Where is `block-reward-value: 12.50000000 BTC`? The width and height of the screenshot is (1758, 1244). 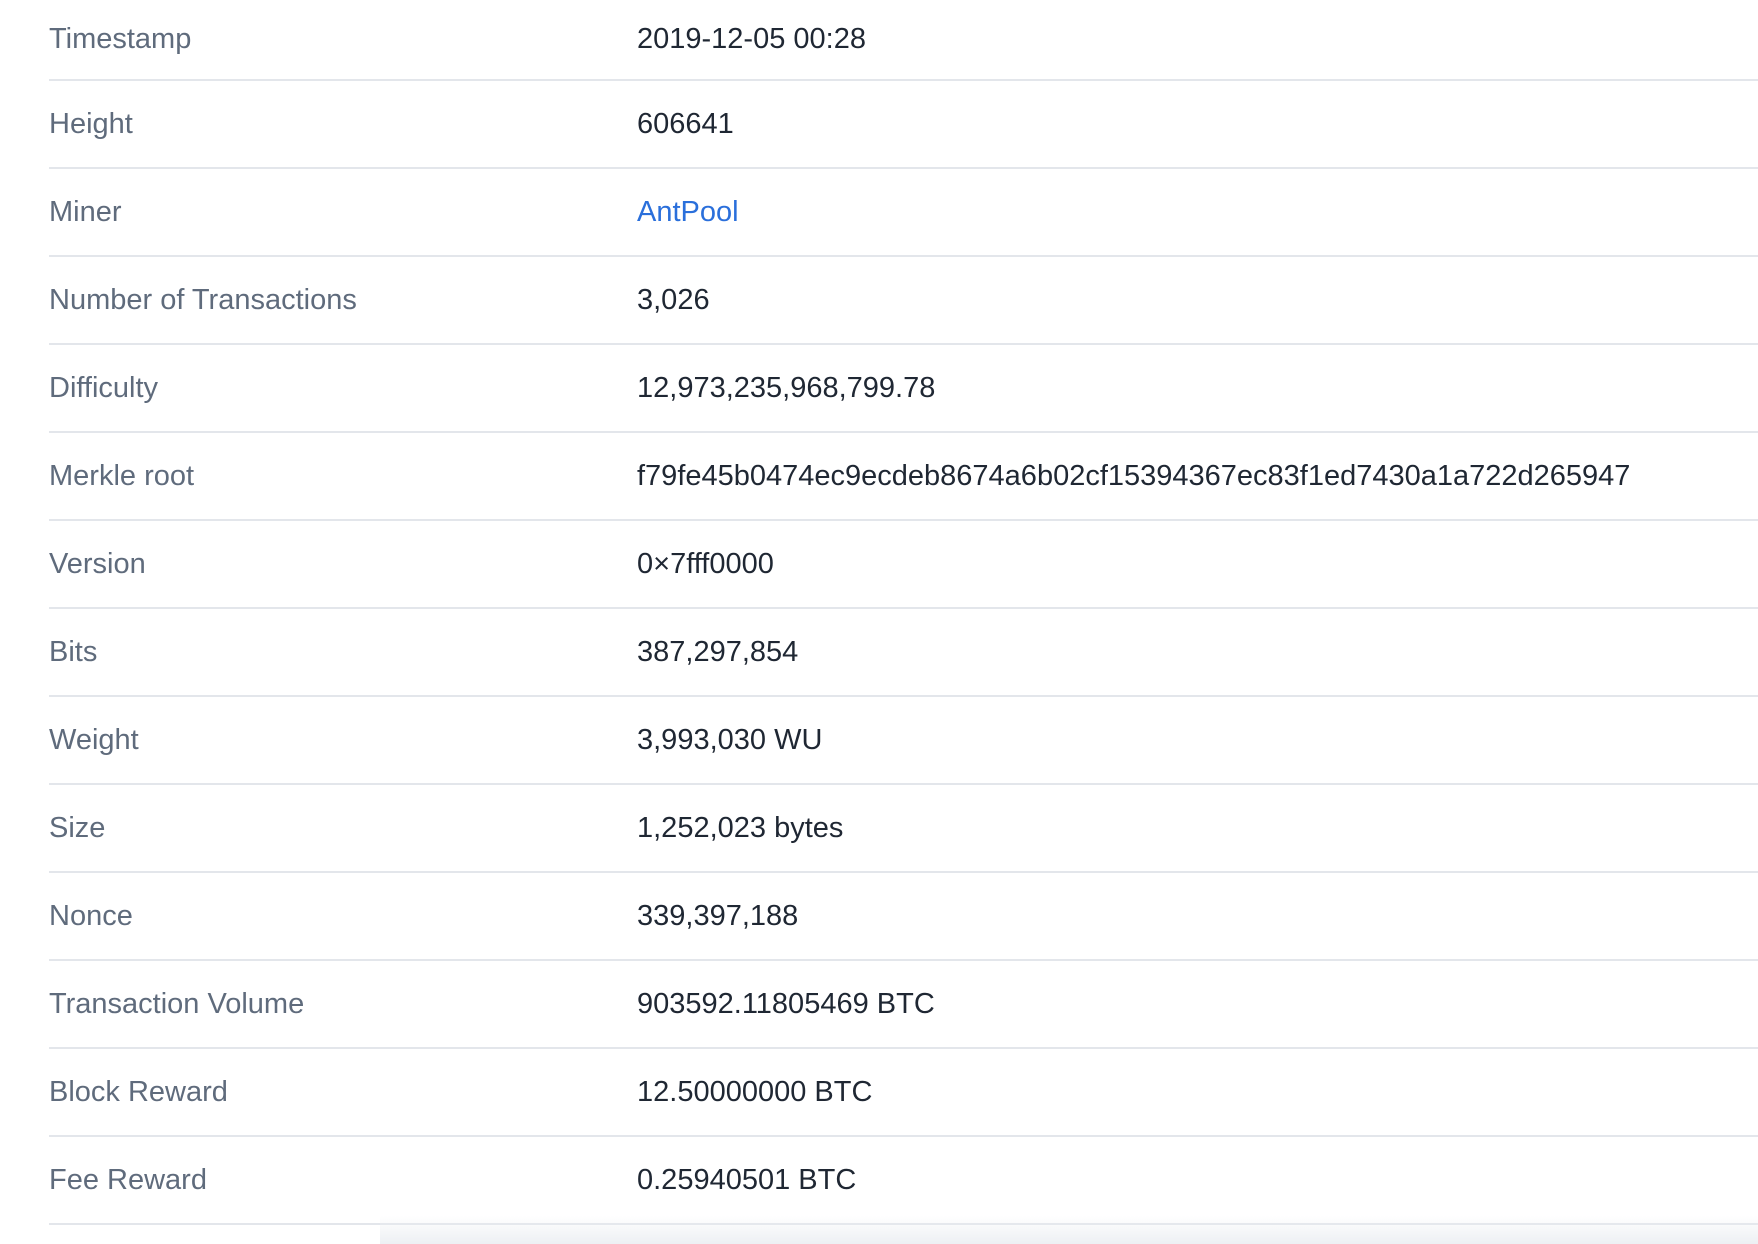 block-reward-value: 12.50000000 BTC is located at coordinates (755, 1091).